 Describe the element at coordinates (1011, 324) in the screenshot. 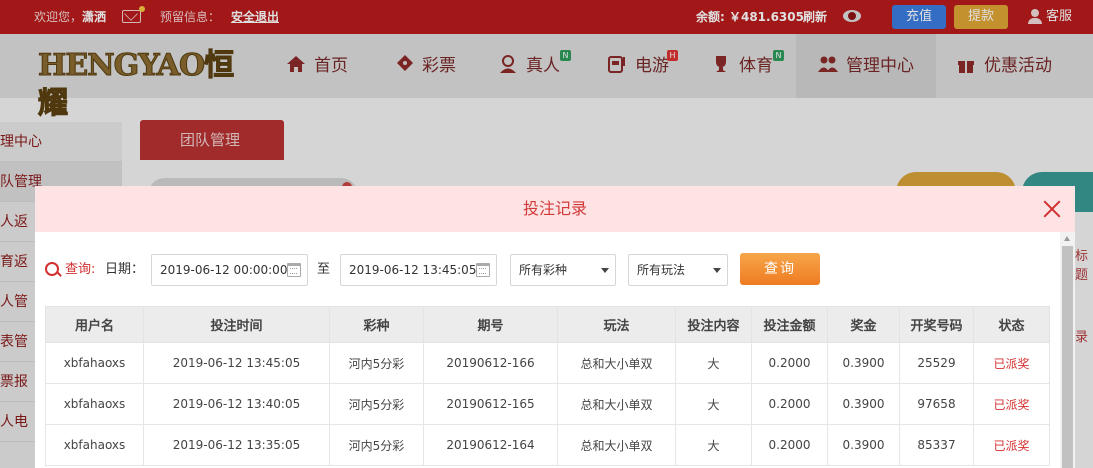

I see `column-header: 状态` at that location.